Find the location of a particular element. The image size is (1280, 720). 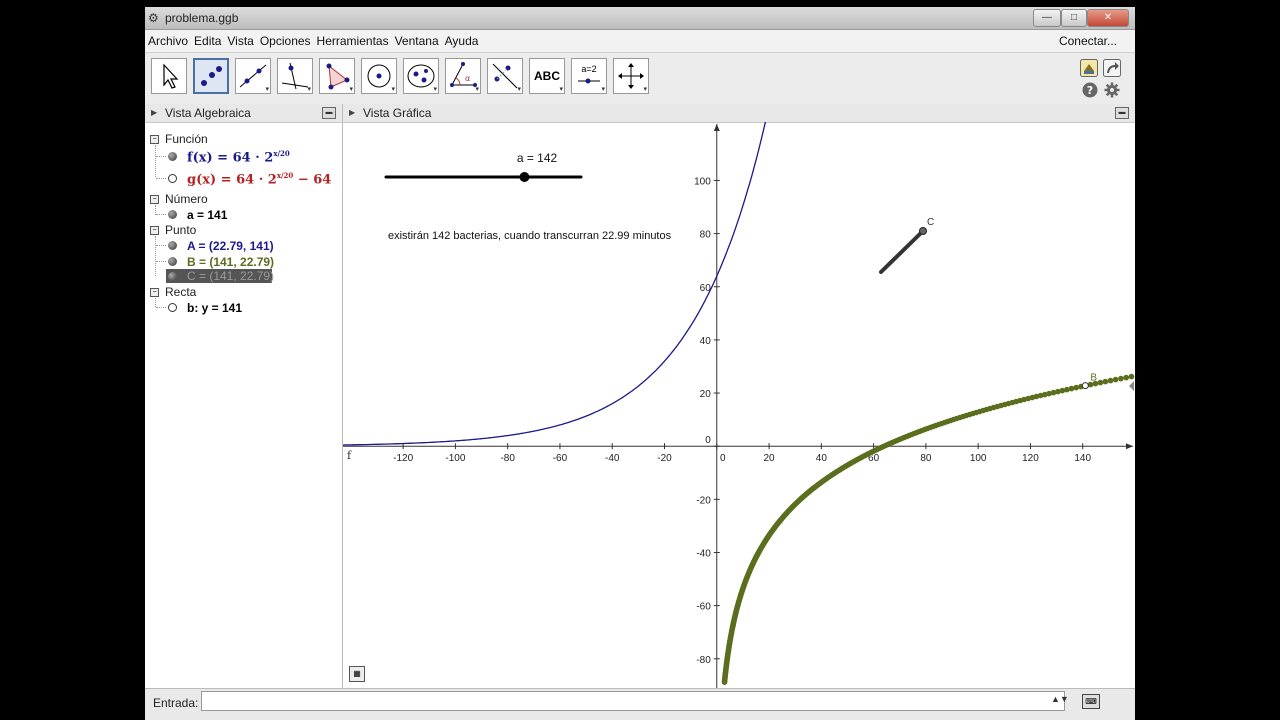

function-f: f(x) = 64 · 2x/20 is located at coordinates (238, 157).